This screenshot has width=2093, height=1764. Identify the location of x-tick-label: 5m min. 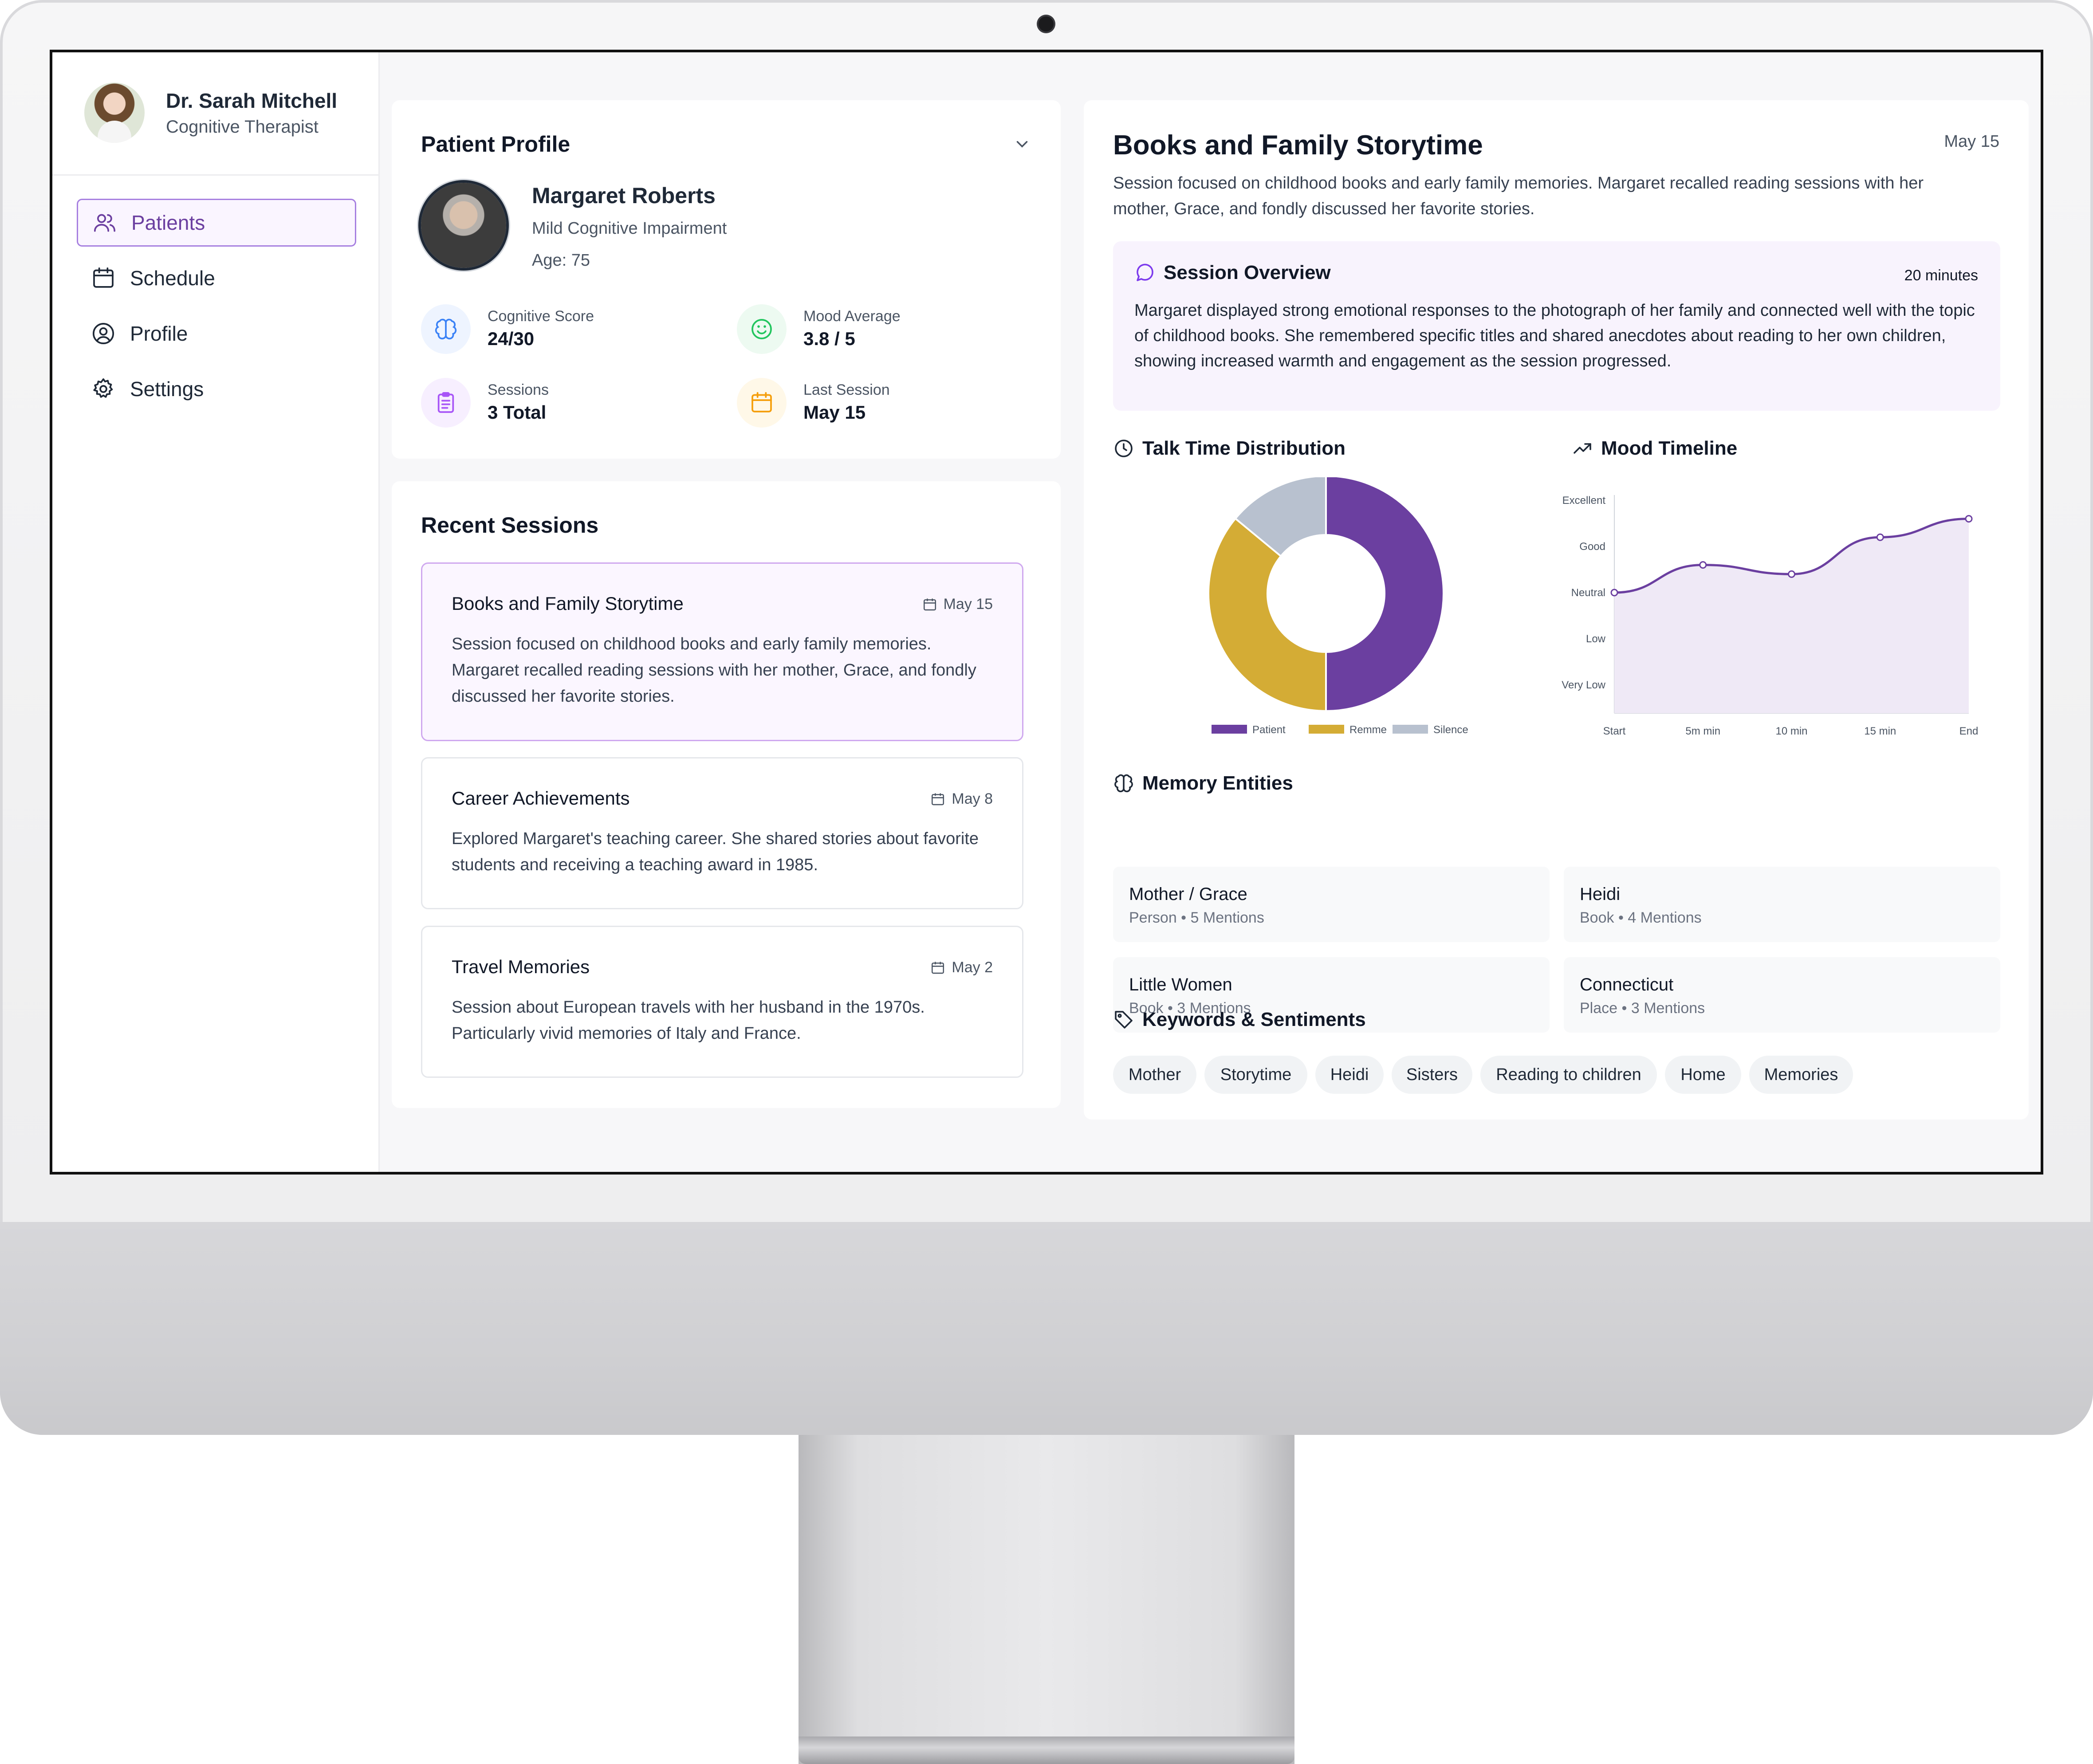
(1702, 731).